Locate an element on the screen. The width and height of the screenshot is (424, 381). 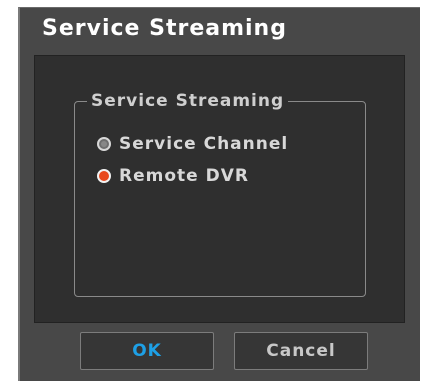
cancel-button: Cancel is located at coordinates (301, 351).